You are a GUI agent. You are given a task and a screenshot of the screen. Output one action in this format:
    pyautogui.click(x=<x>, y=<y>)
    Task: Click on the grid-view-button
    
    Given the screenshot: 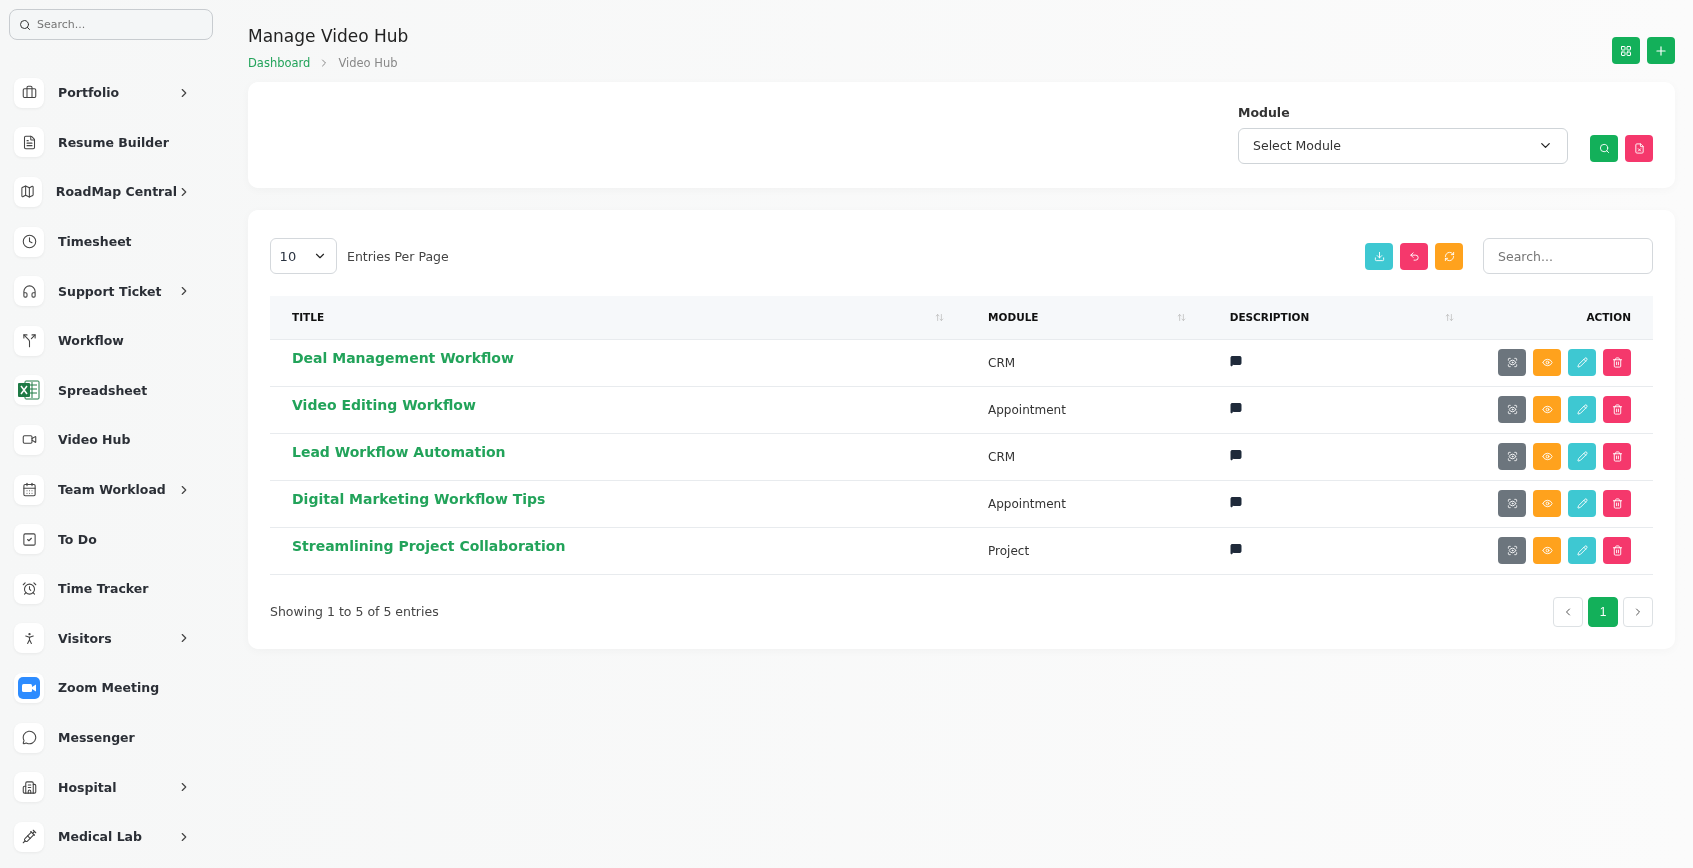 What is the action you would take?
    pyautogui.click(x=1626, y=50)
    